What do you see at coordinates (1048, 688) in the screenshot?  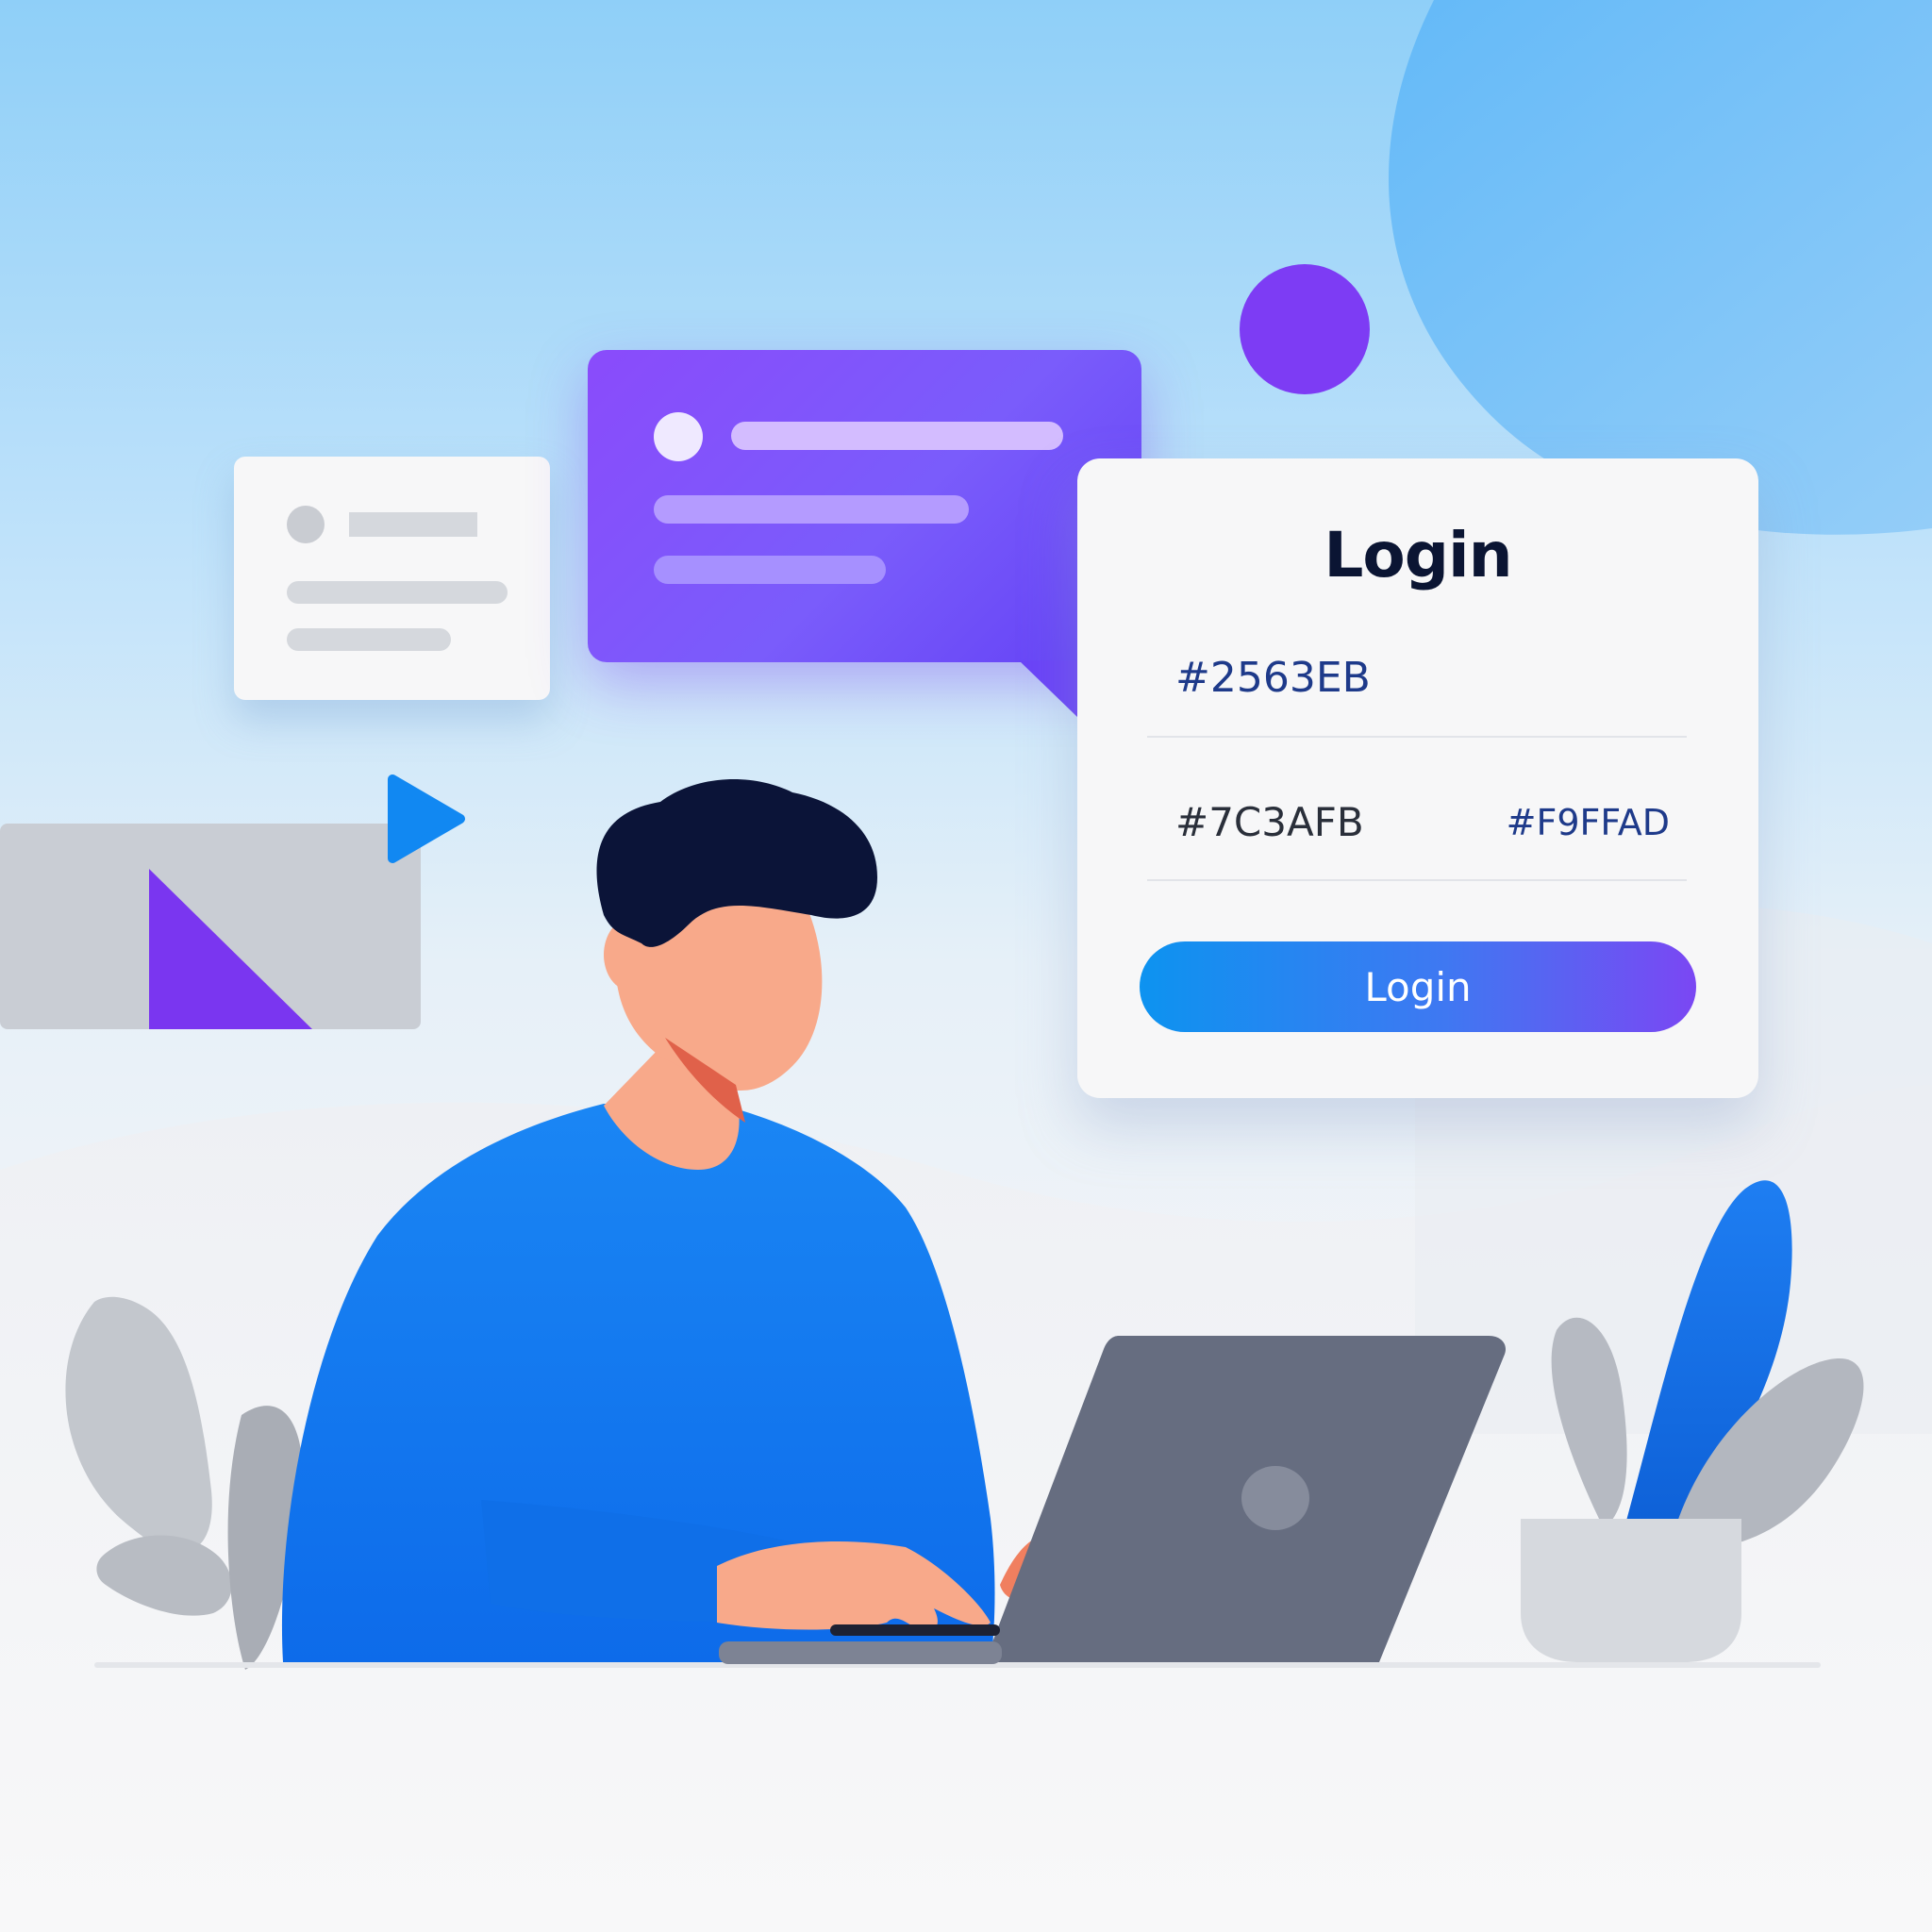 I see `chat-bubble-tail` at bounding box center [1048, 688].